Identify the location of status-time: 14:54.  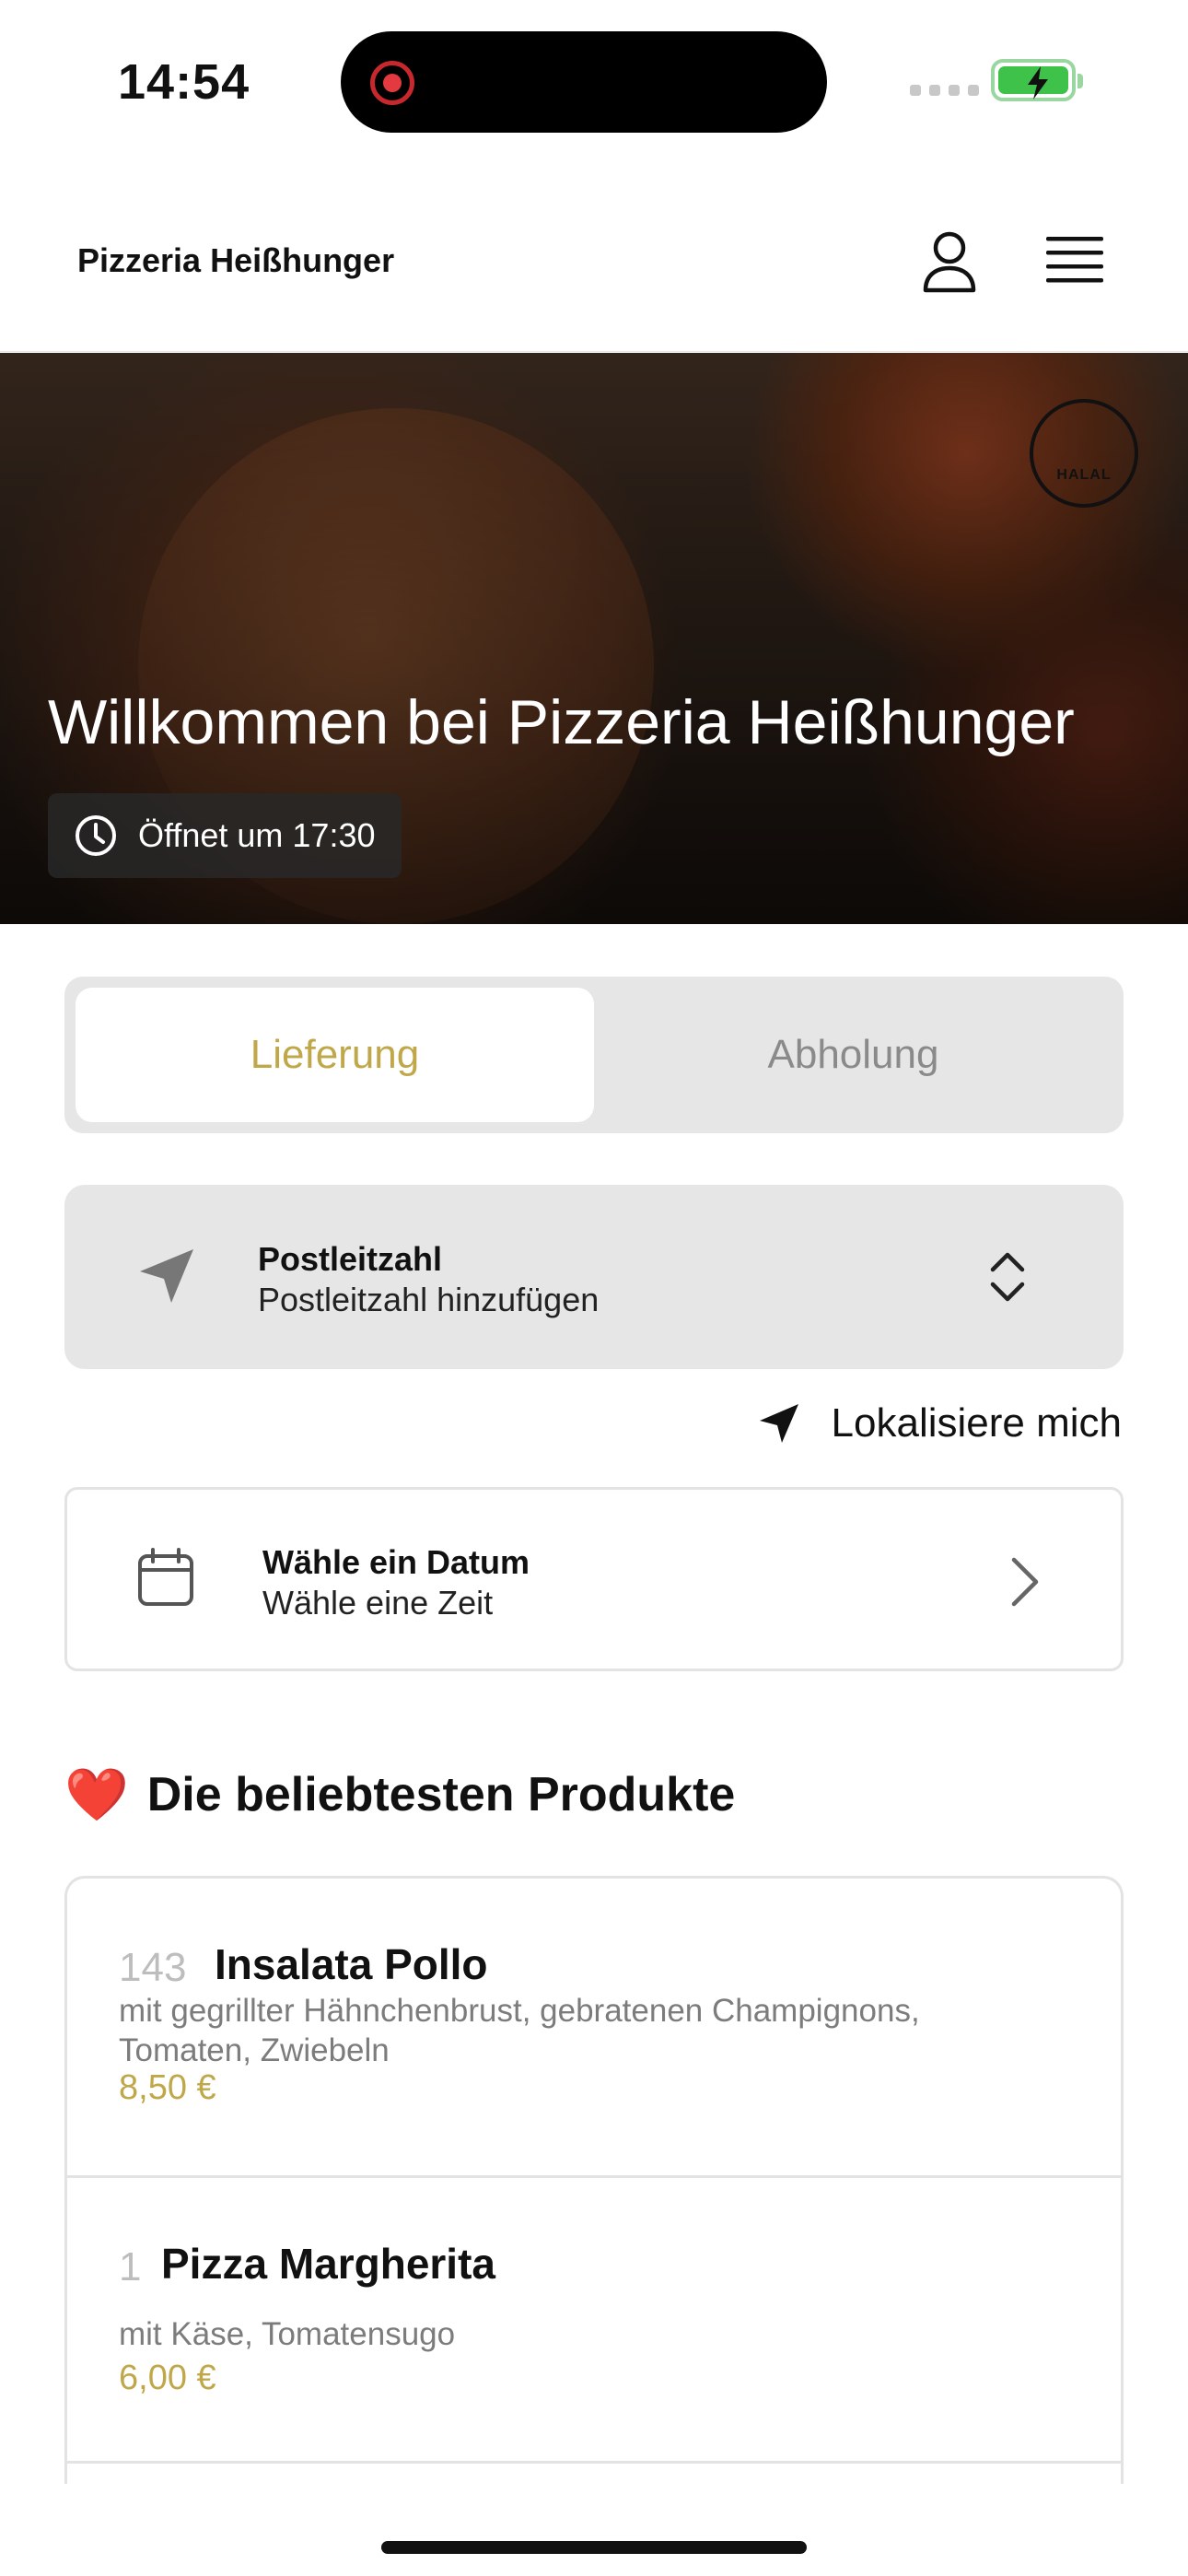
(184, 82).